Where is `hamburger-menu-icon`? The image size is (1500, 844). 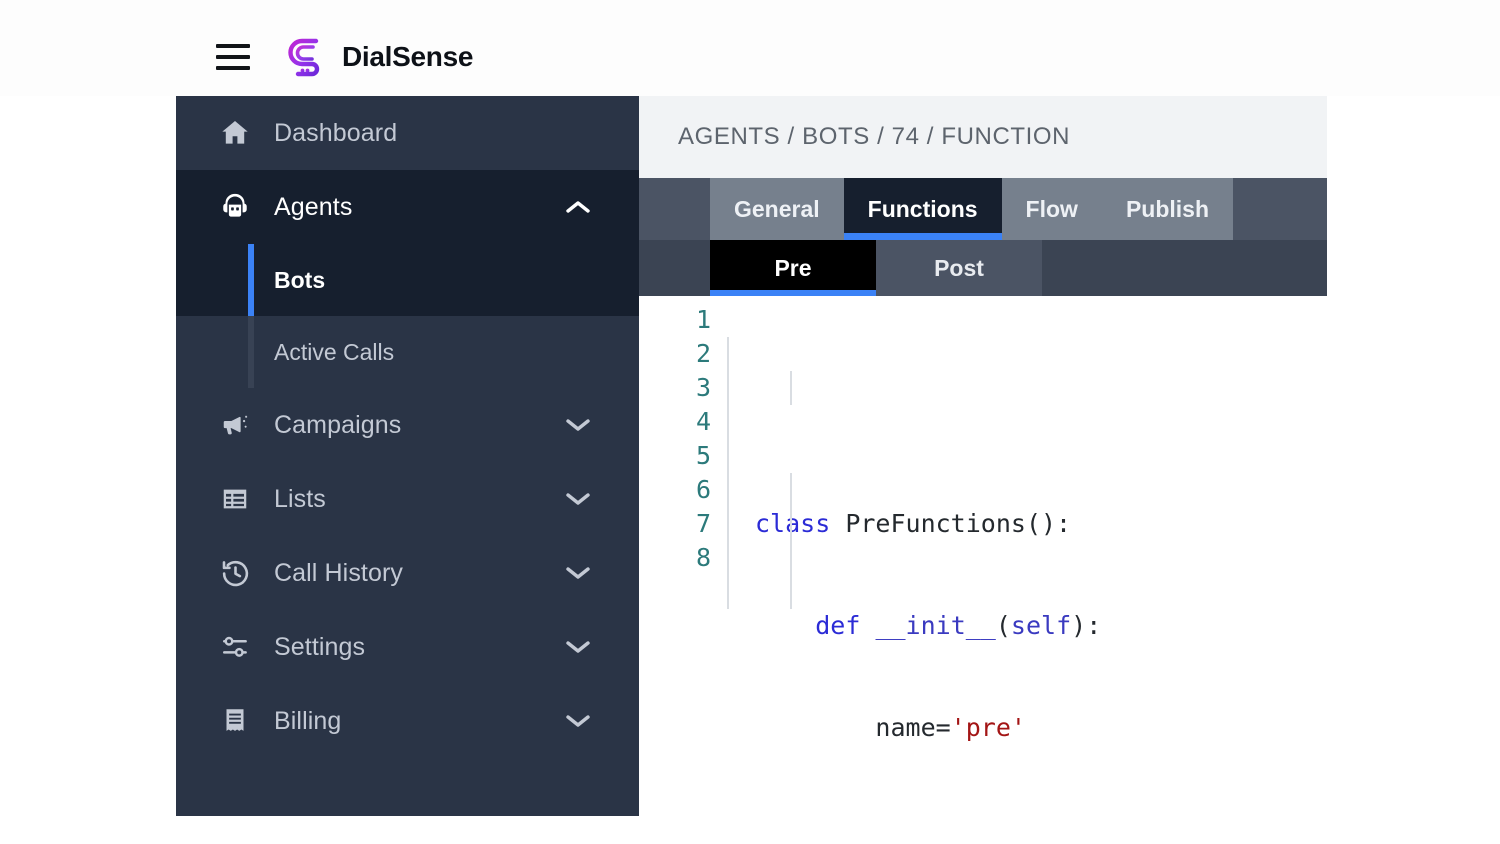
hamburger-menu-icon is located at coordinates (233, 57).